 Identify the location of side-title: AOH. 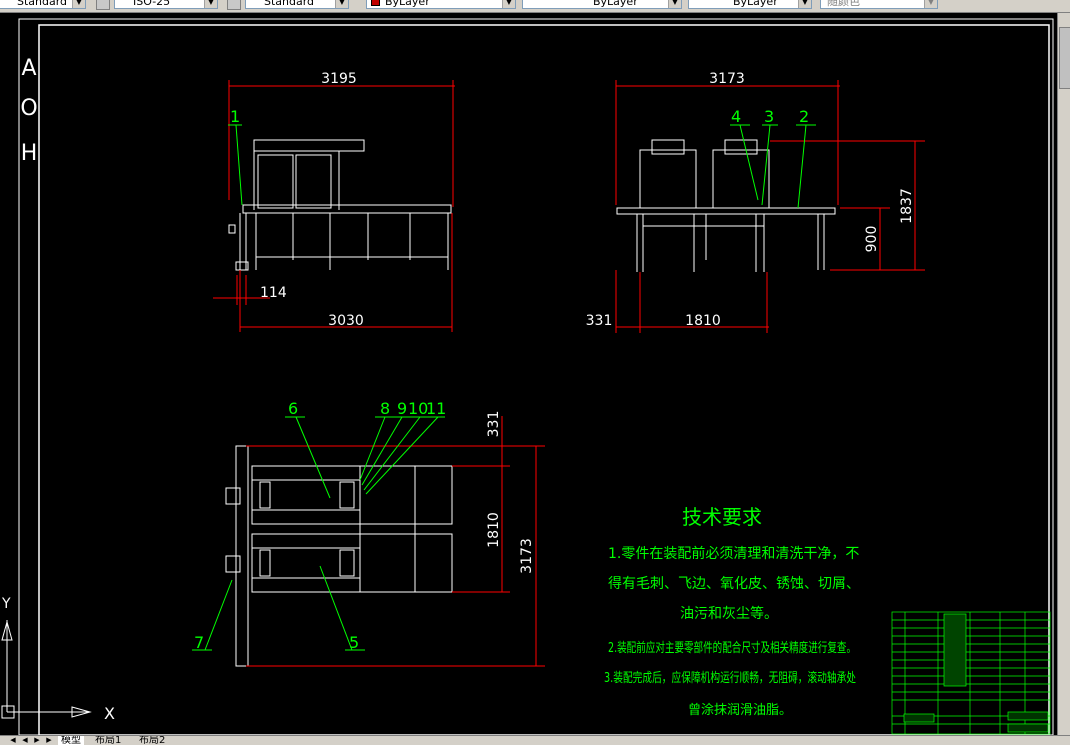
(28, 111).